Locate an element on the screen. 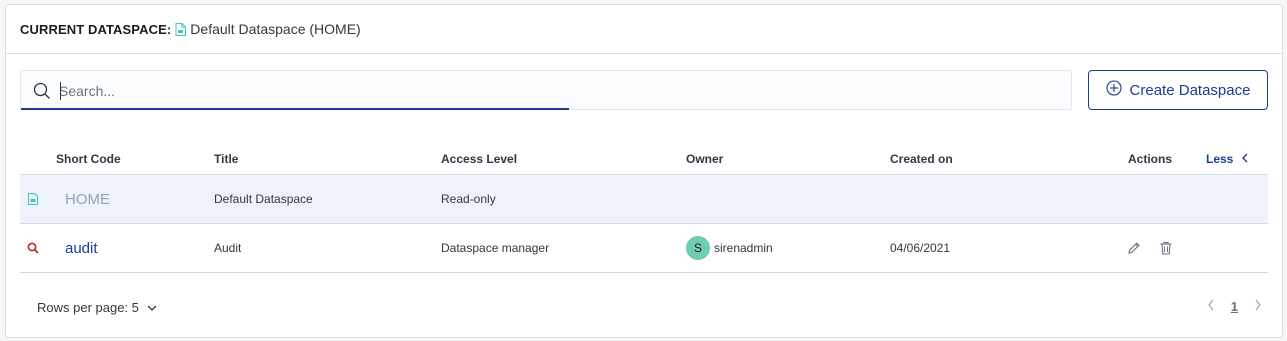 This screenshot has height=341, width=1287. column-created-on: Created on is located at coordinates (921, 159).